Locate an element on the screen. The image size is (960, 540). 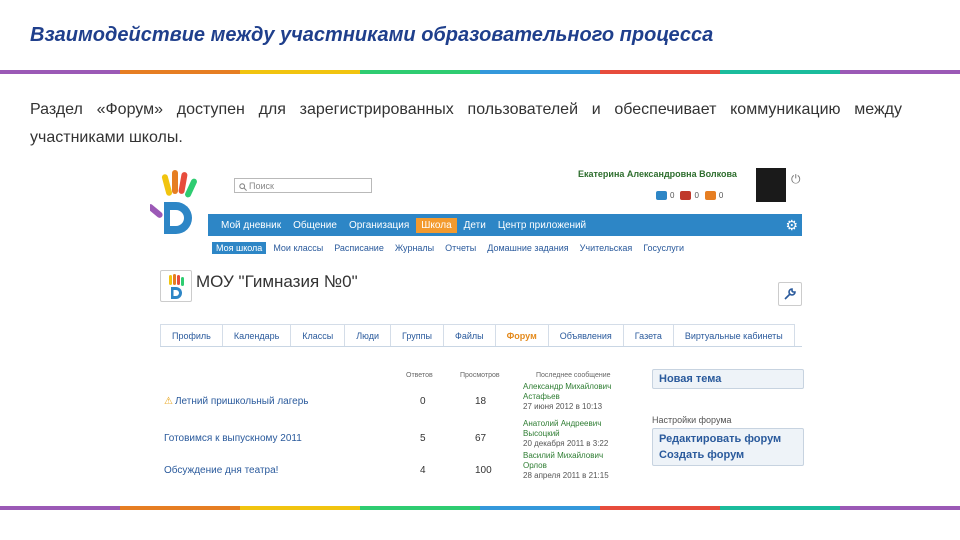
subnav-item: Отчеты is located at coordinates (460, 248).